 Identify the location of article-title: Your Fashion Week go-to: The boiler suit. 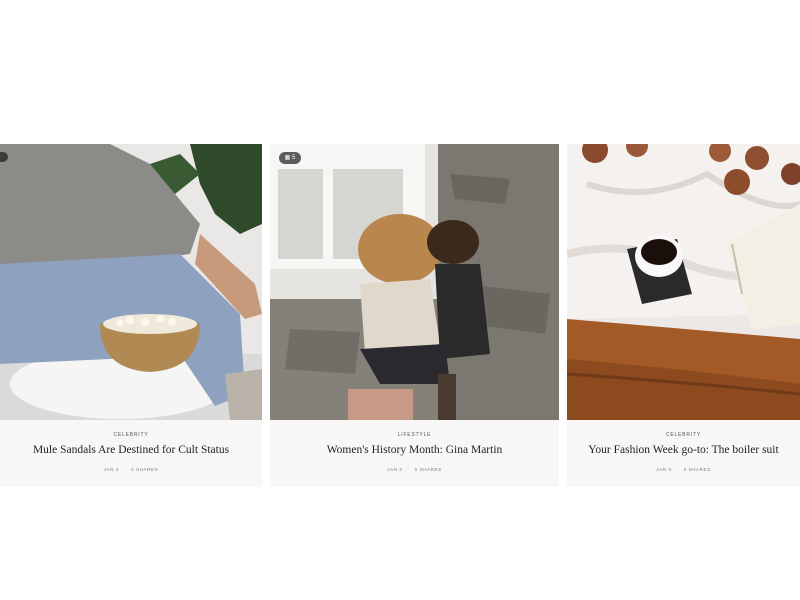
(683, 450).